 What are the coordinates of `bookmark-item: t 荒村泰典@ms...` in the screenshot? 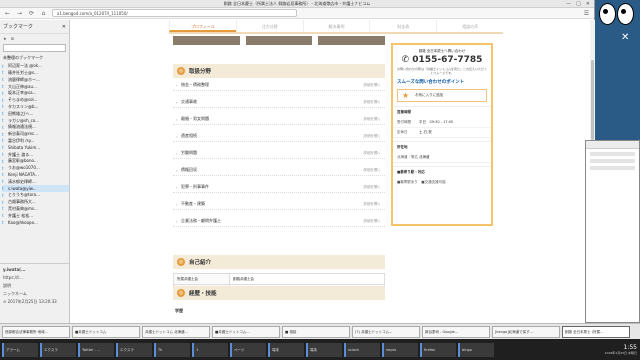 It's located at (35, 209).